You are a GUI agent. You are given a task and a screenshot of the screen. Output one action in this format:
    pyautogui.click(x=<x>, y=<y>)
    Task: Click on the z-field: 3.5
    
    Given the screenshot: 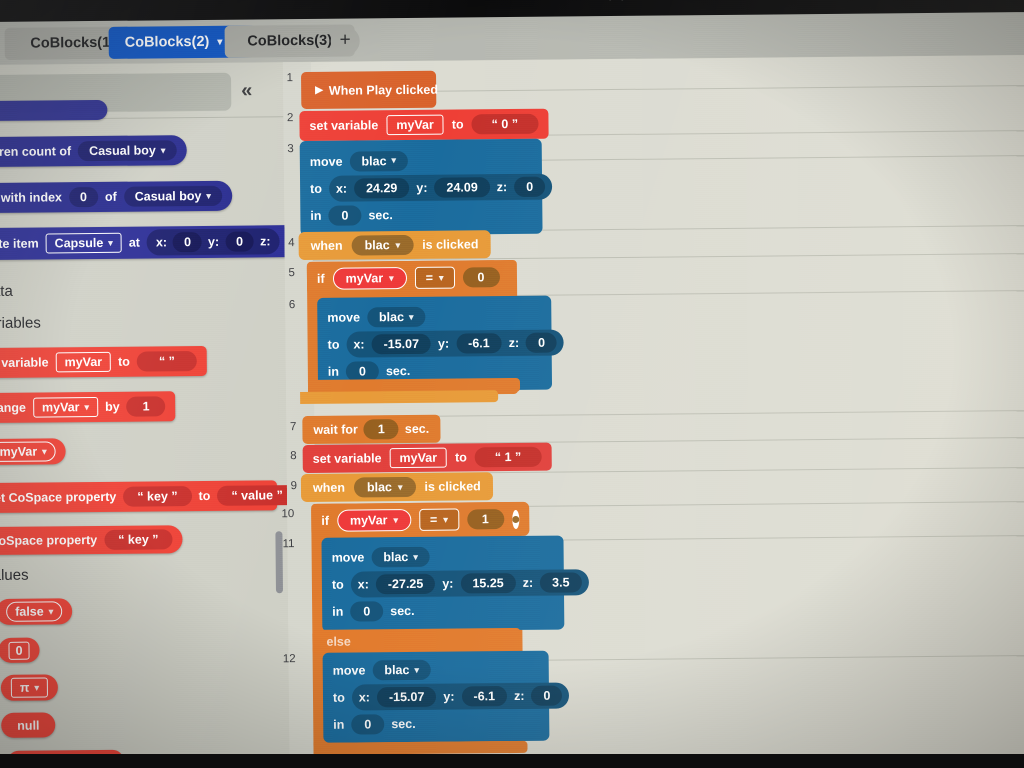 What is the action you would take?
    pyautogui.click(x=561, y=582)
    